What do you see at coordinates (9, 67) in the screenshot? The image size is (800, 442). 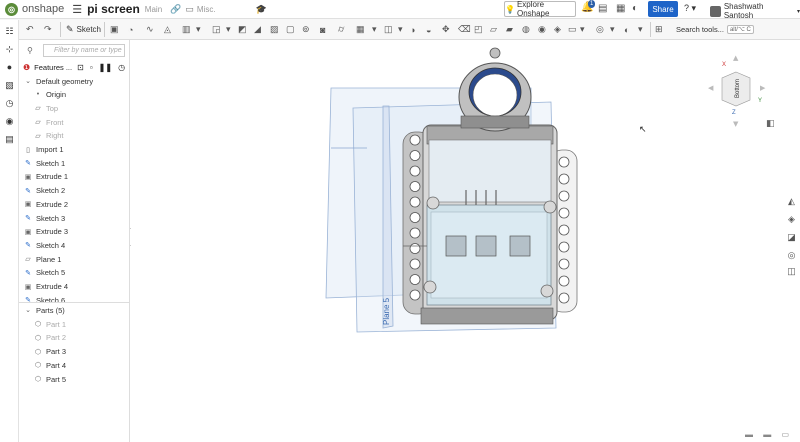 I see `comments-icon: ●` at bounding box center [9, 67].